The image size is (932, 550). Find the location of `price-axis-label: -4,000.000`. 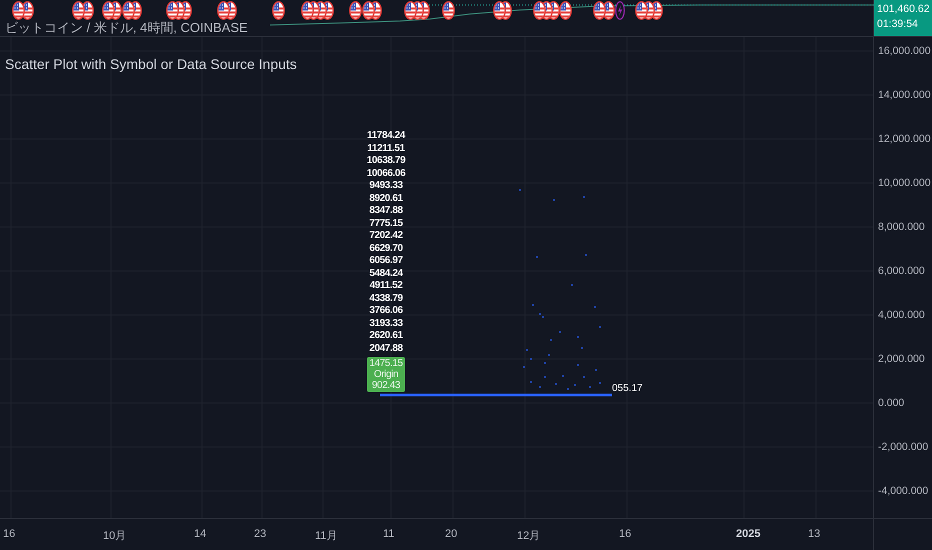

price-axis-label: -4,000.000 is located at coordinates (903, 491).